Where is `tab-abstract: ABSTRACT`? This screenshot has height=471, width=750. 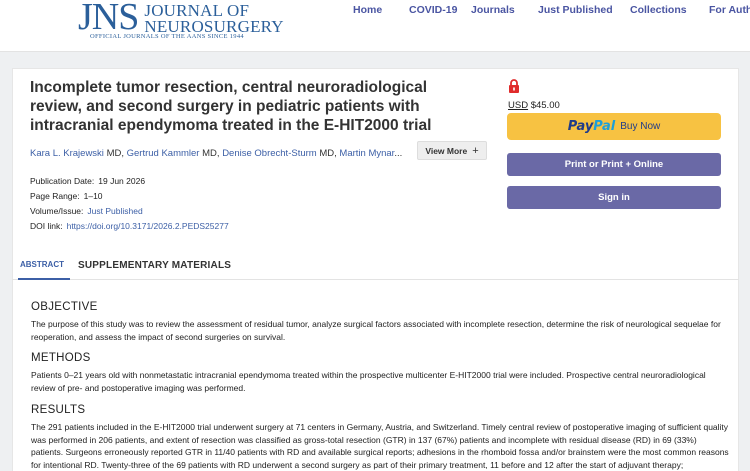
tab-abstract: ABSTRACT is located at coordinates (42, 264).